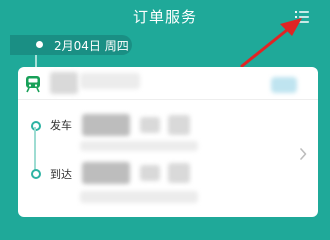 The height and width of the screenshot is (240, 330). What do you see at coordinates (35, 150) in the screenshot?
I see `route-line` at bounding box center [35, 150].